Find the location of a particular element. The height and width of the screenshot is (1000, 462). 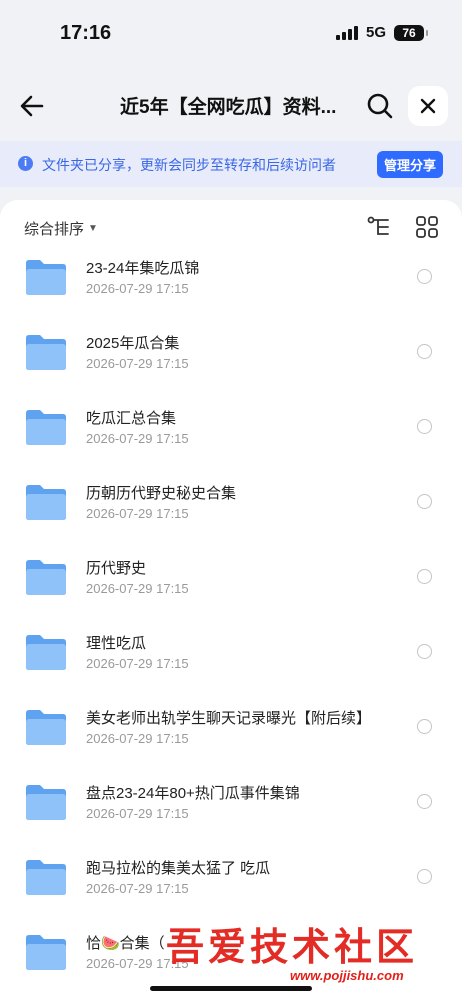

back-arrow-icon is located at coordinates (32, 106).